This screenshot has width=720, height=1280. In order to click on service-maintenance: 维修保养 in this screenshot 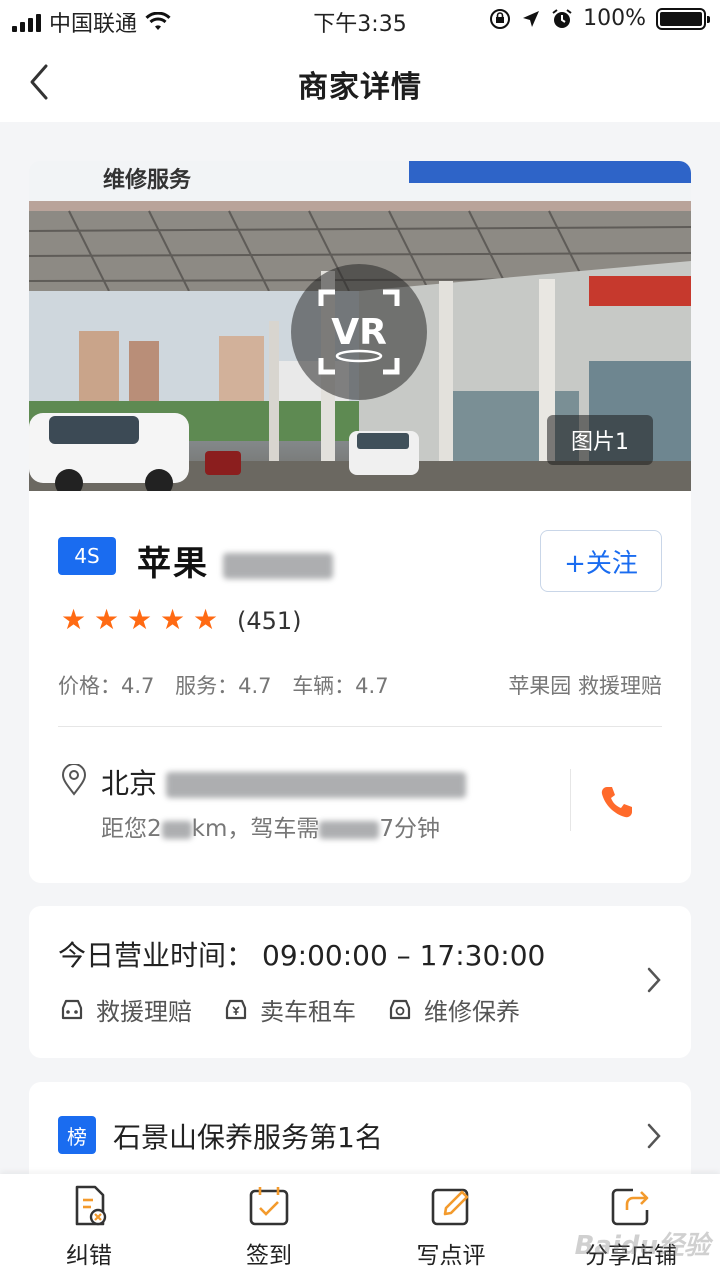, I will do `click(453, 1009)`.